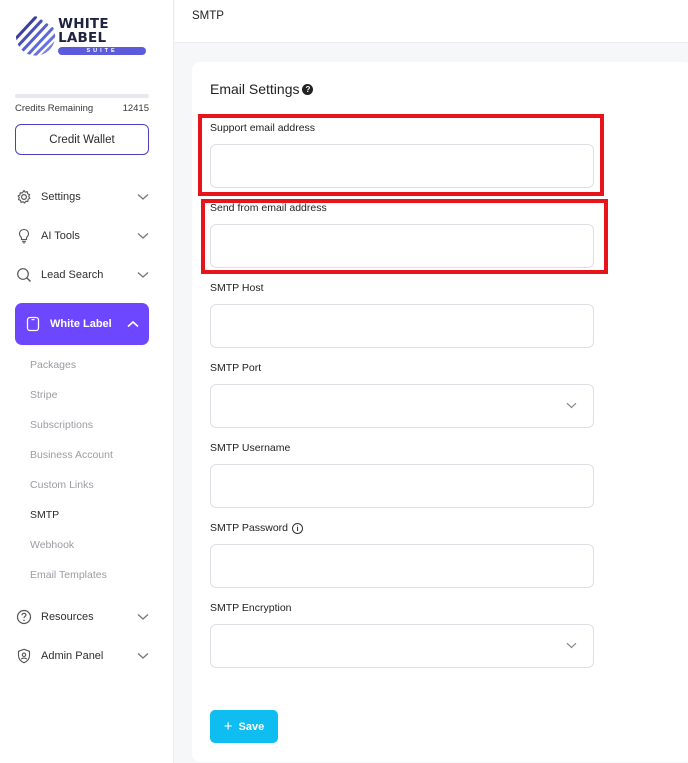 Image resolution: width=688 pixels, height=763 pixels. I want to click on section-title-text: Email Settings, so click(255, 89).